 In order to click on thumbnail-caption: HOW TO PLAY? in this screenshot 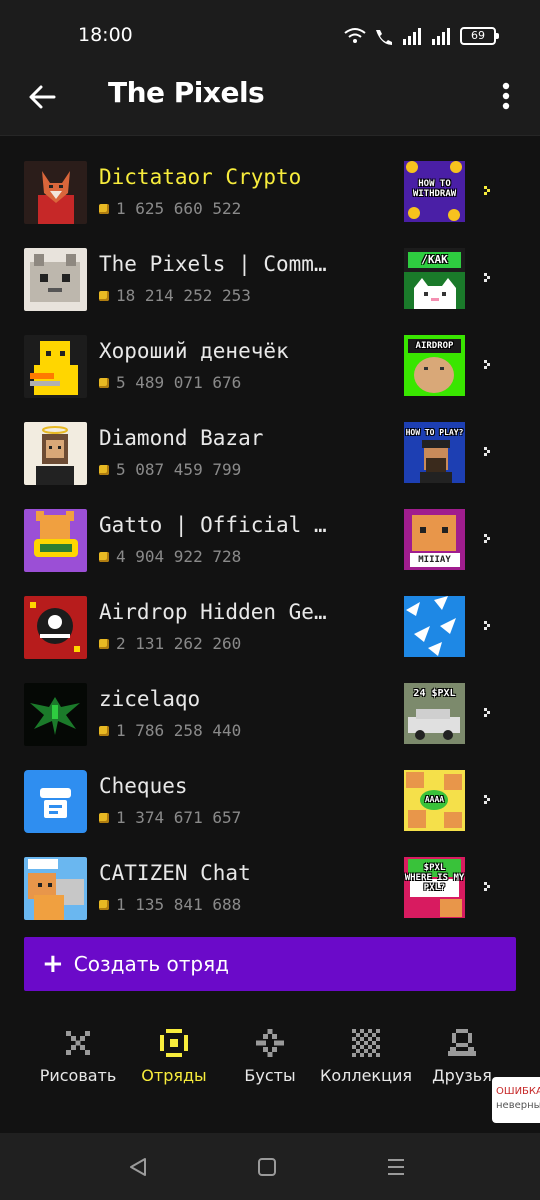, I will do `click(434, 432)`.